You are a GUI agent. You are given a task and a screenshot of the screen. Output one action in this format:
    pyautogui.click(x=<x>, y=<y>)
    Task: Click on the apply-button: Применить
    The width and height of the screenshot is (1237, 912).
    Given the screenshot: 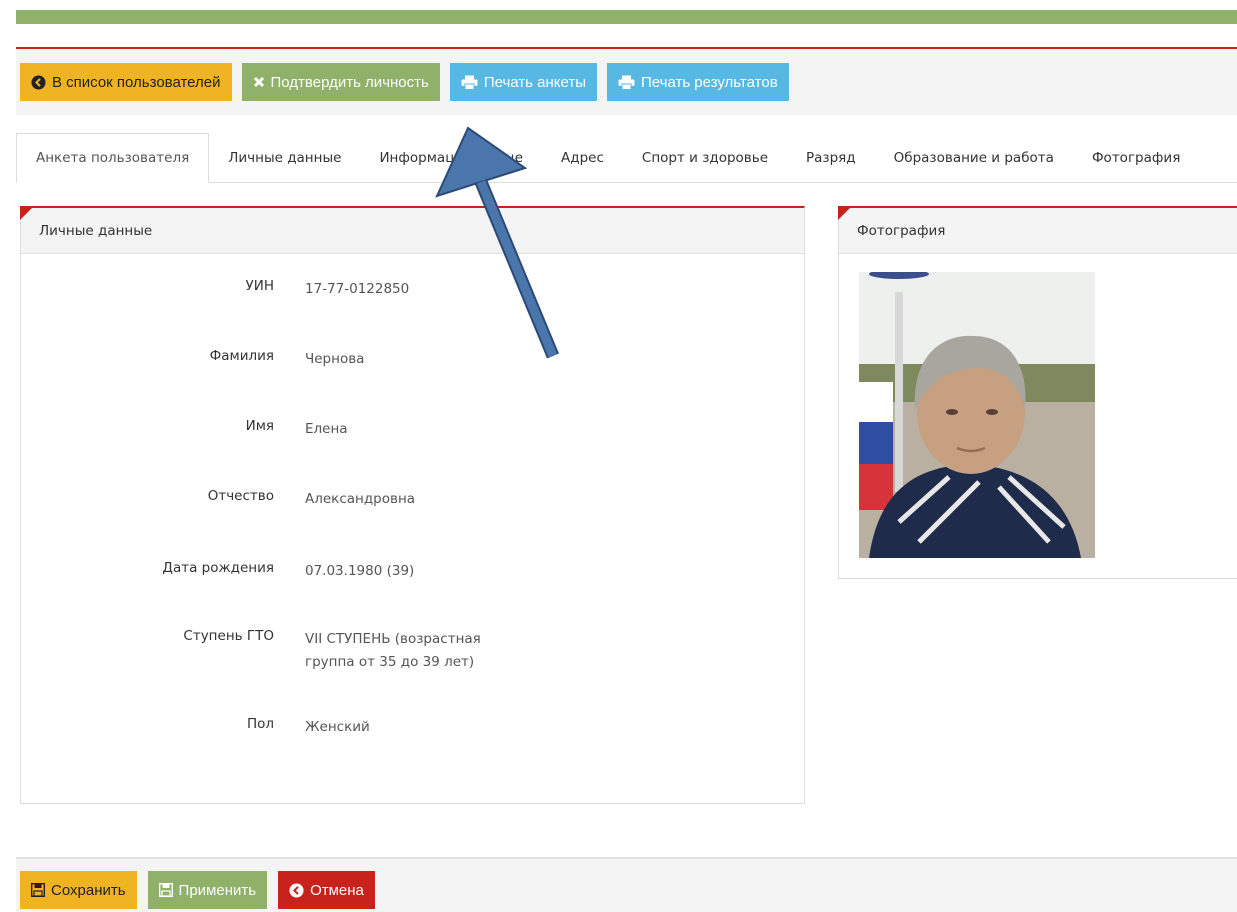 What is the action you would take?
    pyautogui.click(x=207, y=890)
    